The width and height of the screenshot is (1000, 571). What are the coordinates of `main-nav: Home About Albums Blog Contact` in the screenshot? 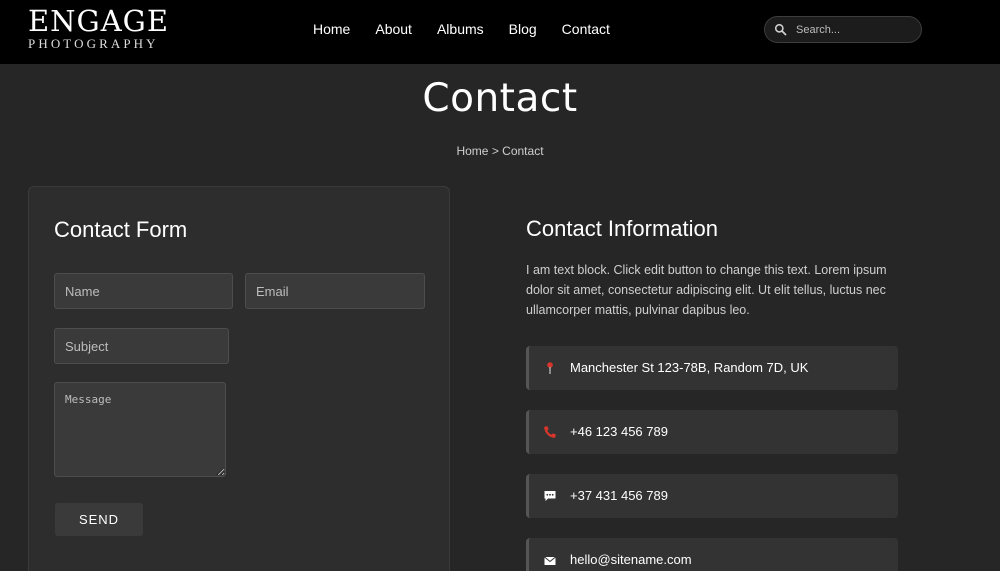 It's located at (474, 29).